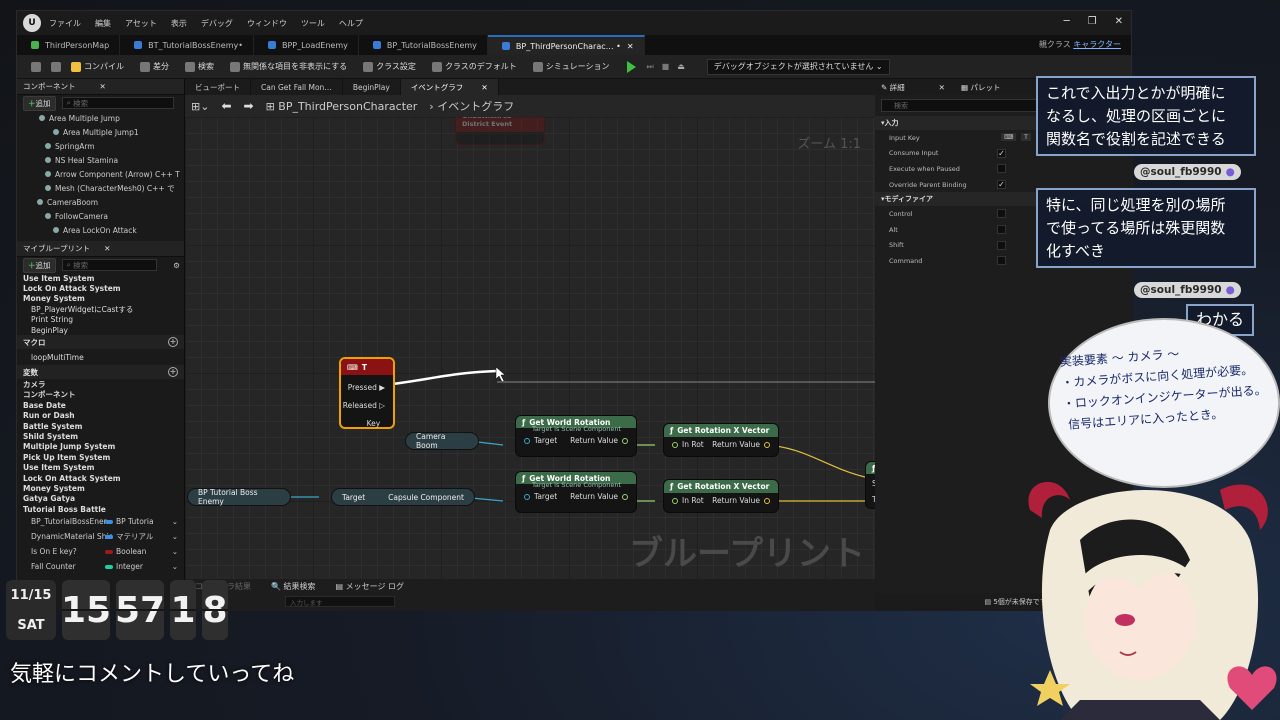 The width and height of the screenshot is (1280, 720). Describe the element at coordinates (566, 45) in the screenshot. I see `document-tab: BP_ThirdPersonCharac… • ✕` at that location.